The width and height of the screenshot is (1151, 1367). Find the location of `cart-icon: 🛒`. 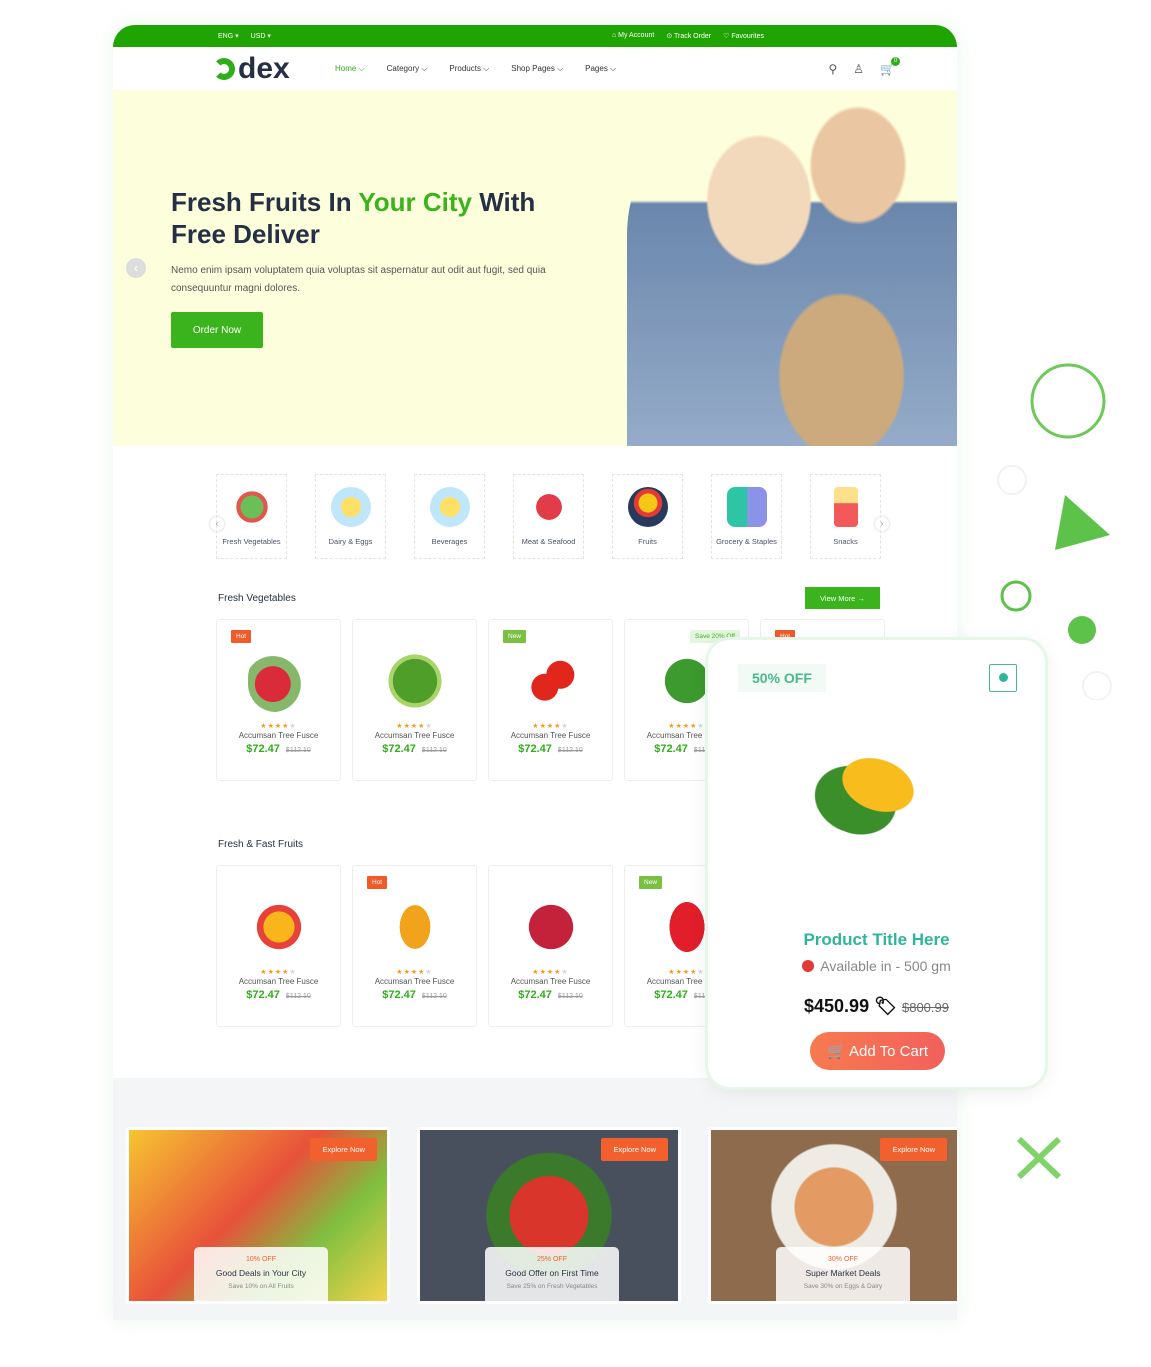

cart-icon: 🛒 is located at coordinates (838, 1051).